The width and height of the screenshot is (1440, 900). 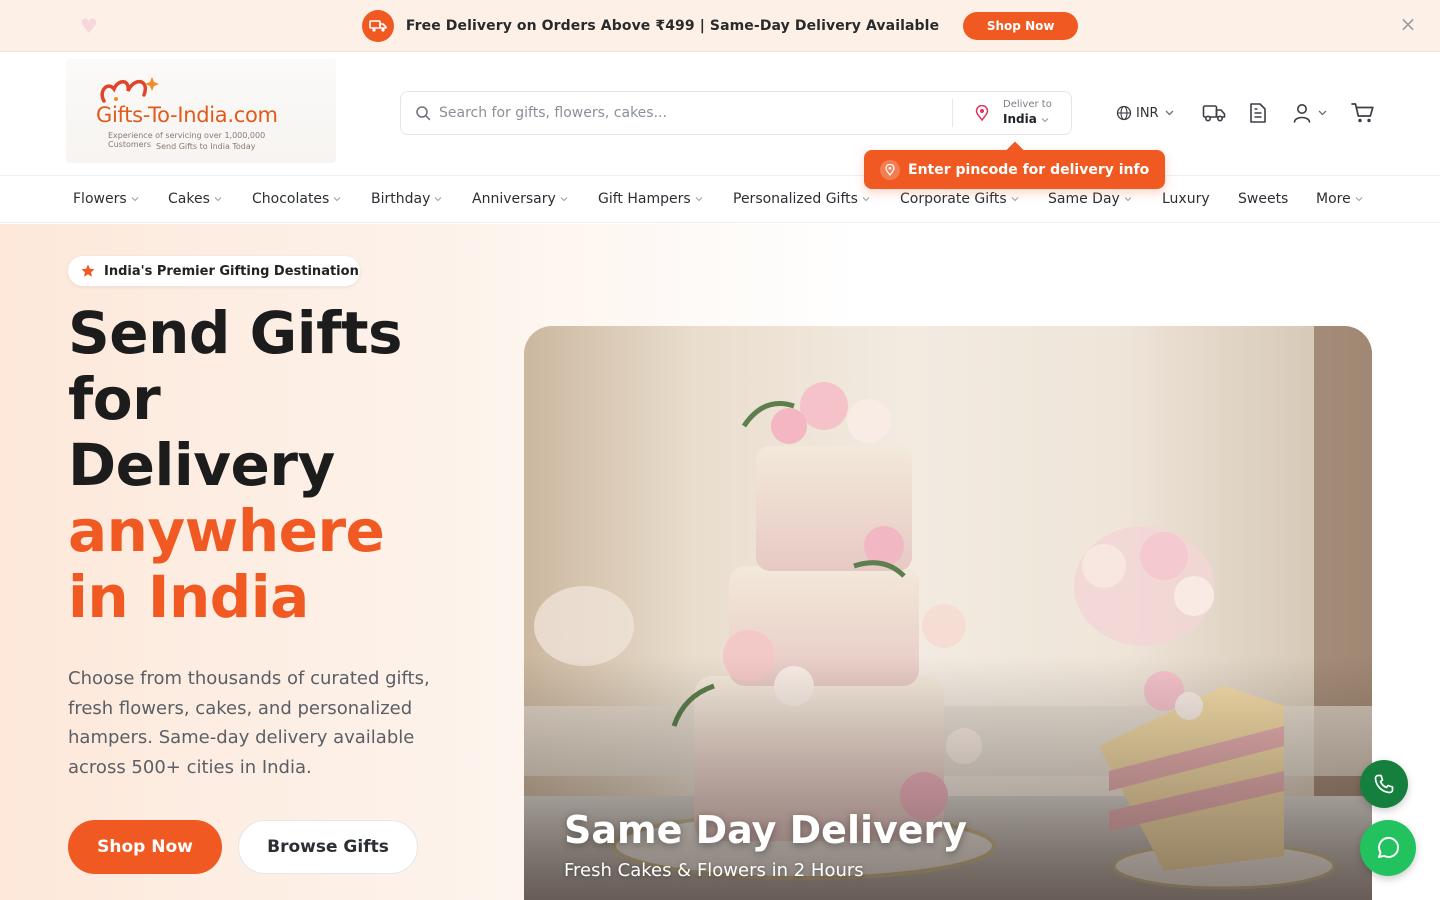 I want to click on nav-item-same-day: Same Day, so click(x=1090, y=199).